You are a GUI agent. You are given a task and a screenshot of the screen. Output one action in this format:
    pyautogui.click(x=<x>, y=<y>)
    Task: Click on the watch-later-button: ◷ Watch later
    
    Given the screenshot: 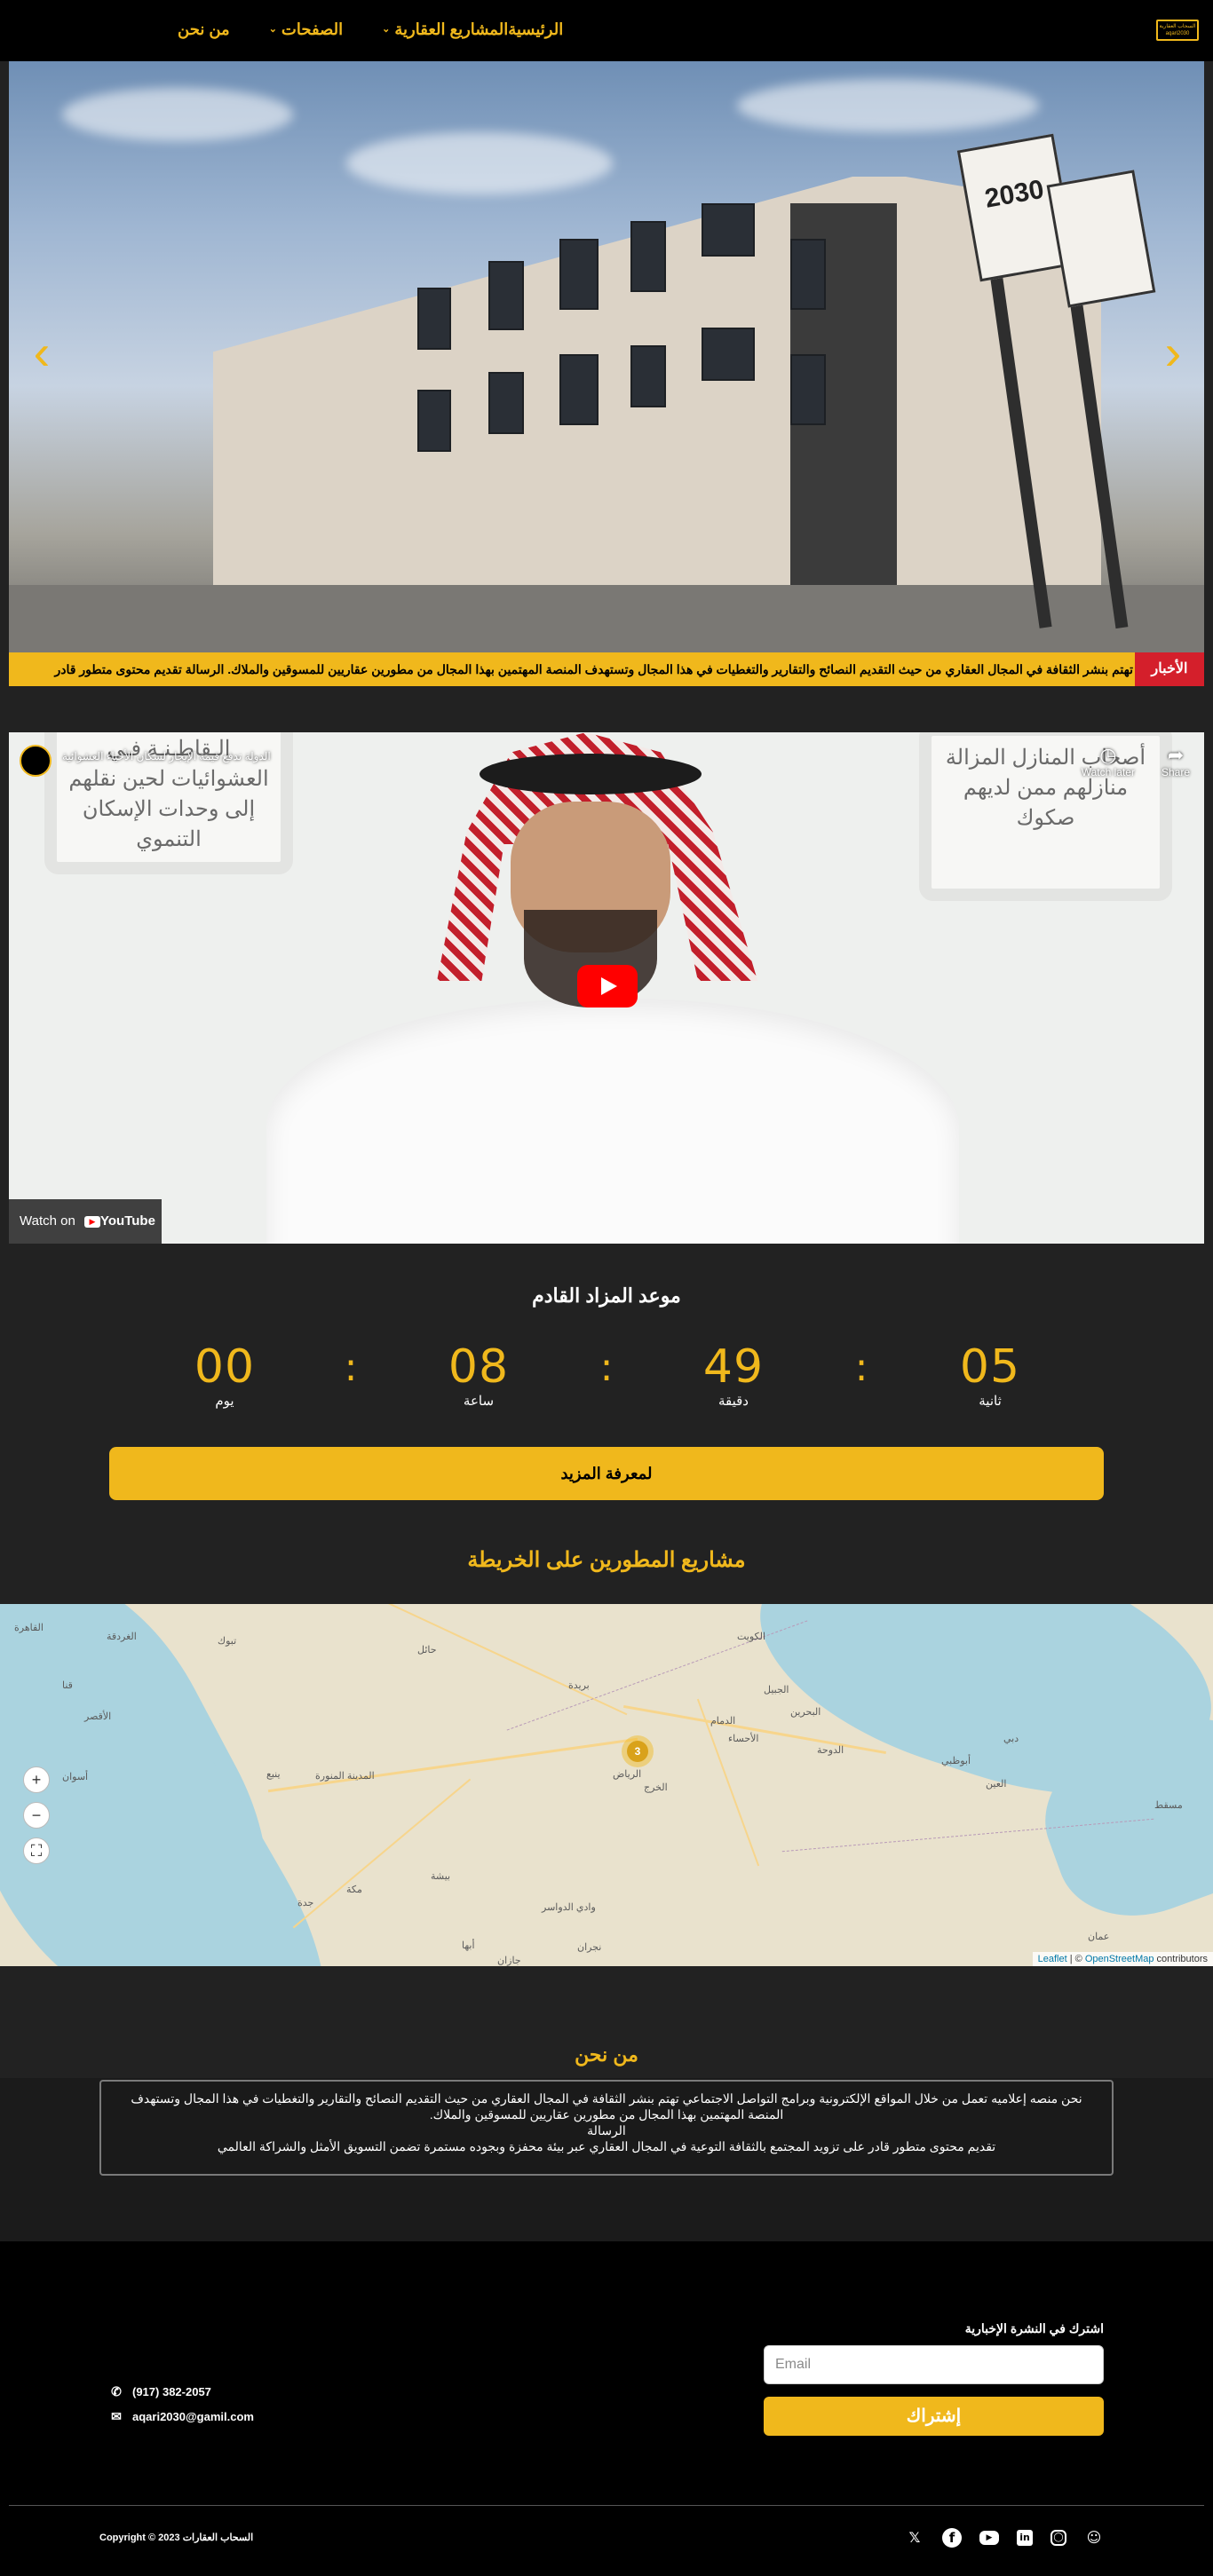 What is the action you would take?
    pyautogui.click(x=1108, y=761)
    